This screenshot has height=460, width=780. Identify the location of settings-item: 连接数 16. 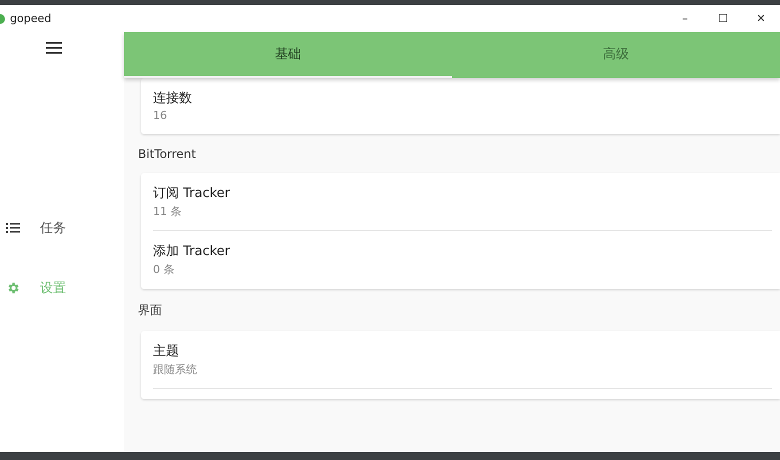
(462, 106).